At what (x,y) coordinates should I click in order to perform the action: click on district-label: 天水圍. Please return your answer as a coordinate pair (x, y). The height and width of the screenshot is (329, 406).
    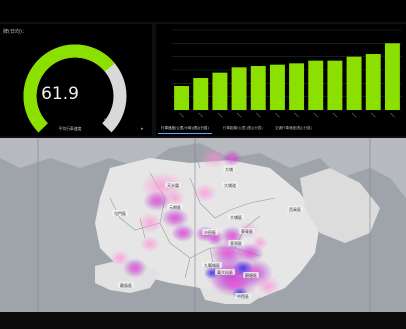
    Looking at the image, I should click on (173, 185).